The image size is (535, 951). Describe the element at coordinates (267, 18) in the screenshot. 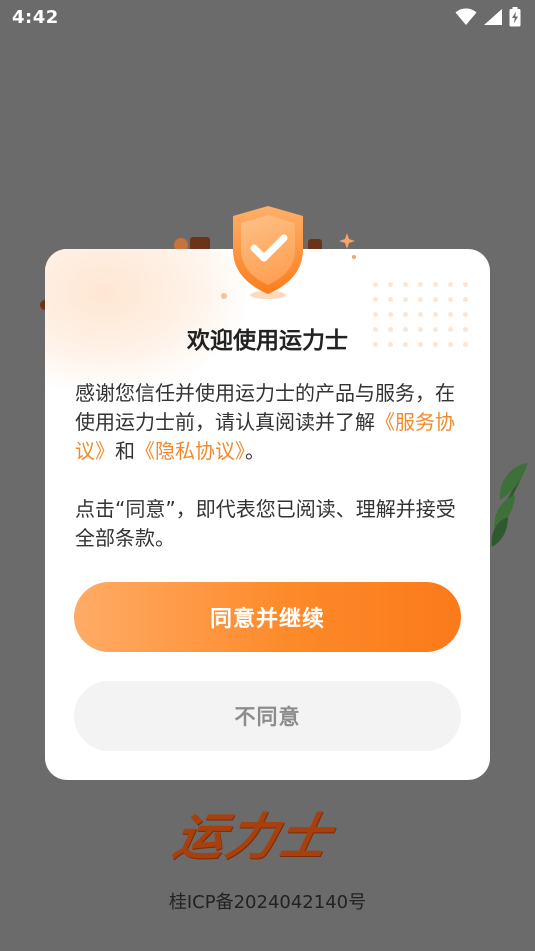

I see `status-bar: 4:42` at that location.